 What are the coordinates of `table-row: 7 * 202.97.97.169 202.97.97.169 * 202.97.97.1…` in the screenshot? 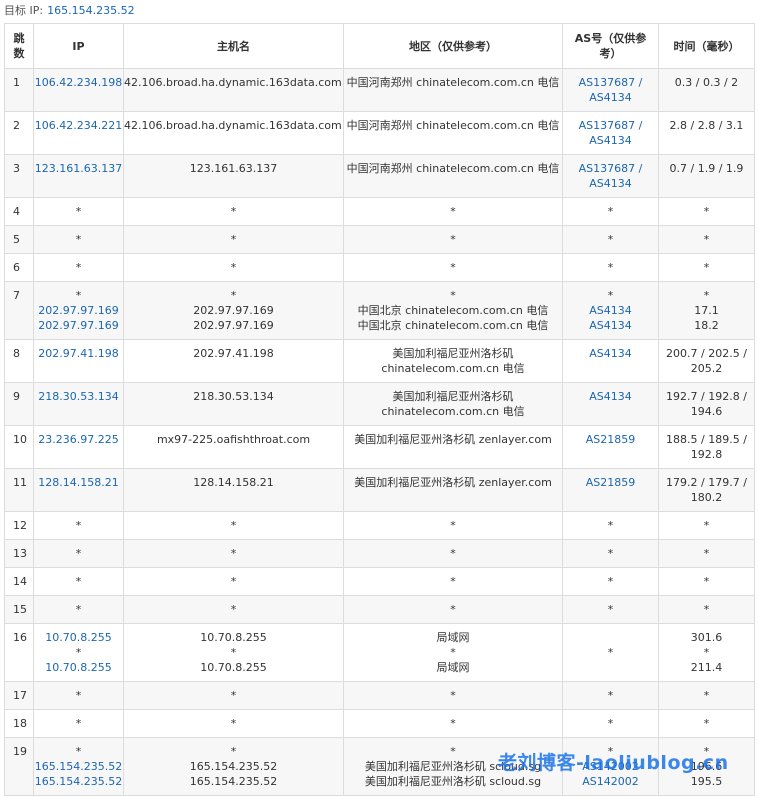 It's located at (379, 310).